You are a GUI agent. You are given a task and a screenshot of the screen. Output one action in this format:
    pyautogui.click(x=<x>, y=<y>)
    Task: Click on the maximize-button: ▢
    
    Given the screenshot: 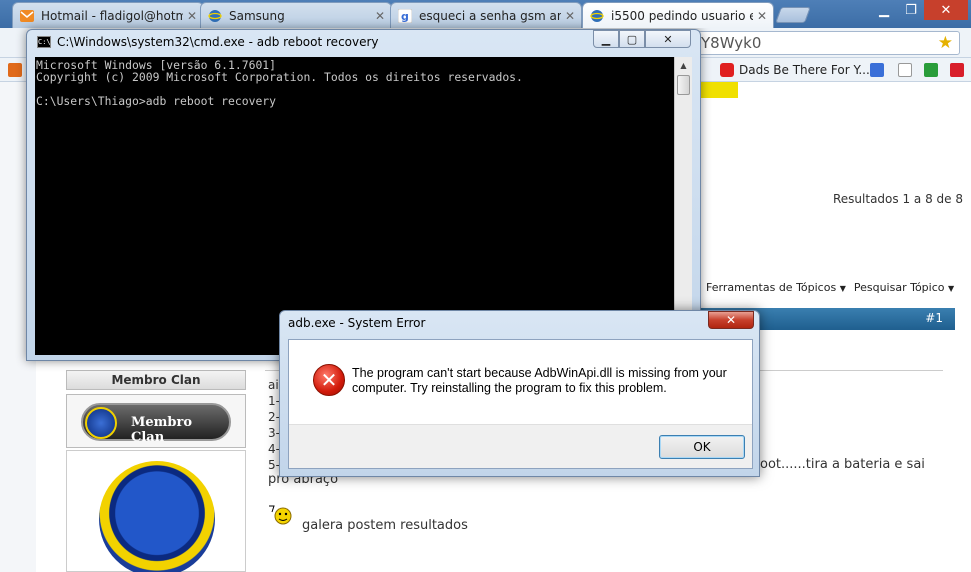 What is the action you would take?
    pyautogui.click(x=632, y=39)
    